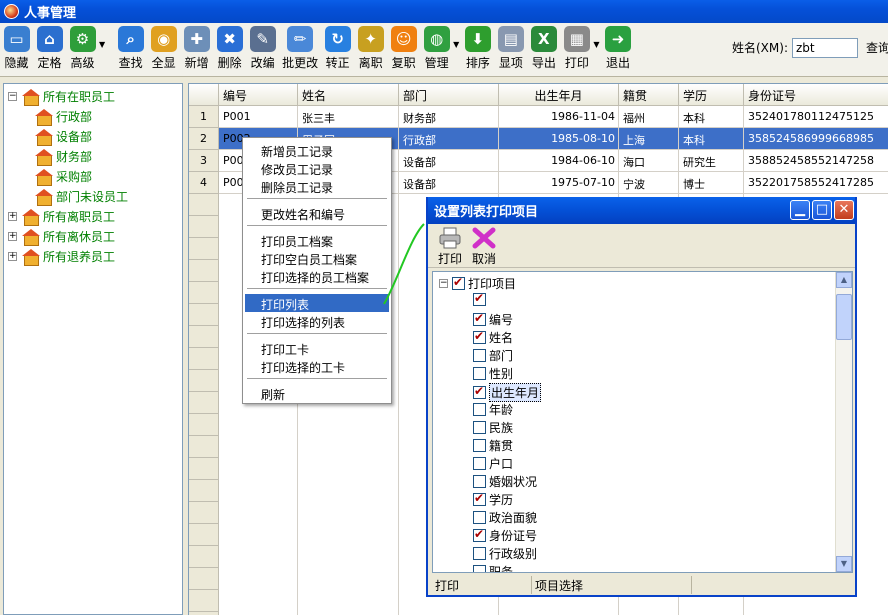  What do you see at coordinates (844, 280) in the screenshot?
I see `scroll-up-icon: ▲` at bounding box center [844, 280].